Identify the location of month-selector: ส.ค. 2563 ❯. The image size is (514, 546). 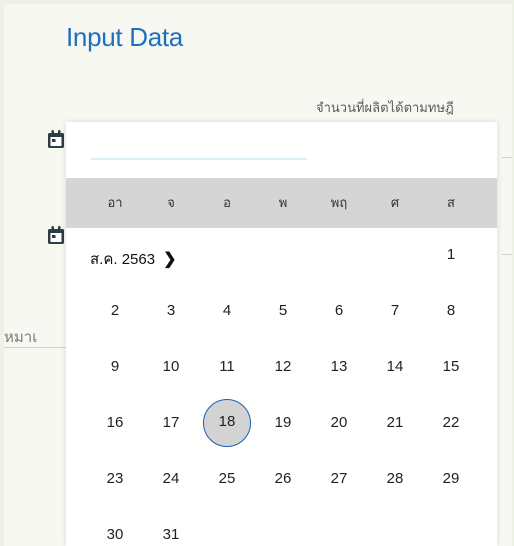
(133, 259).